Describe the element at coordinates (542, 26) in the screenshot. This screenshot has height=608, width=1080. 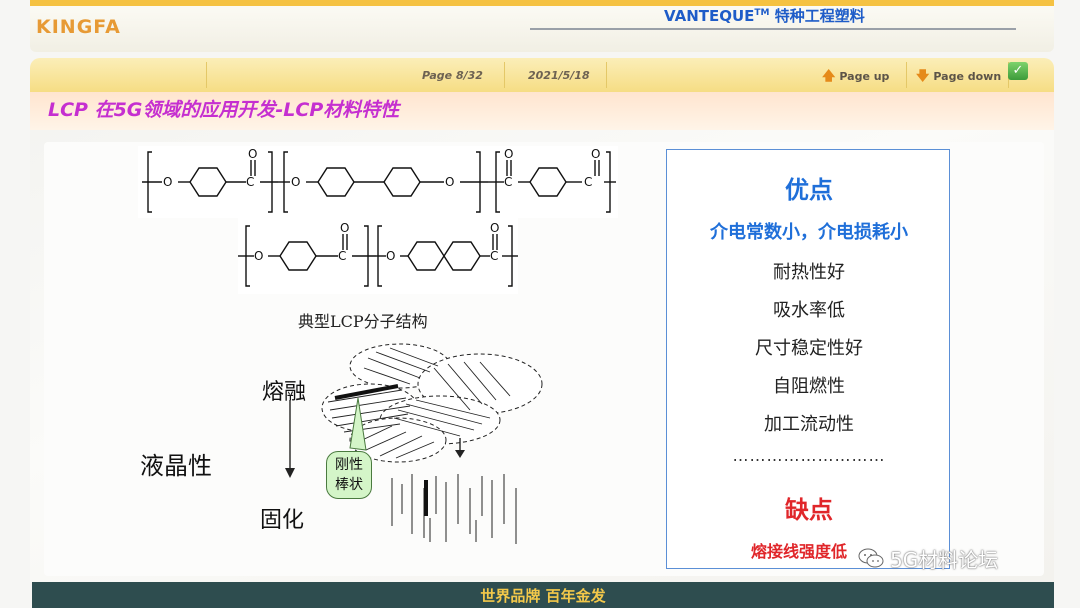
I see `header-bar` at that location.